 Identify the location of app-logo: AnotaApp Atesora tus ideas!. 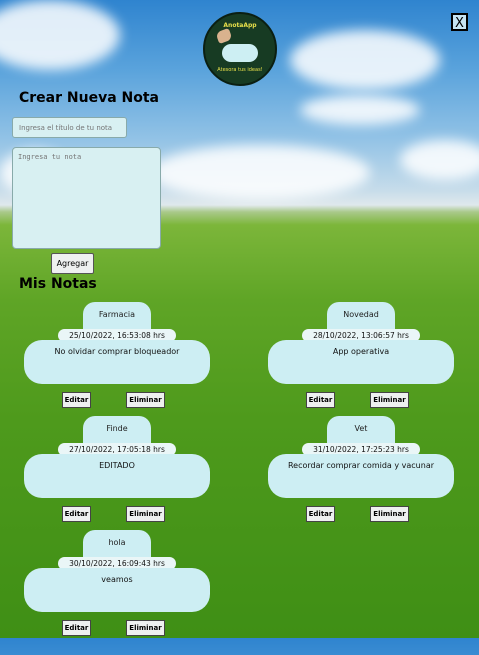
(240, 49).